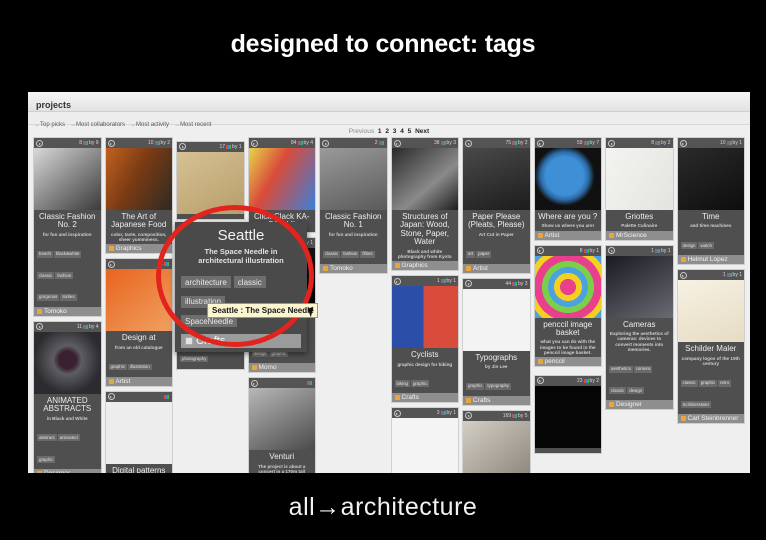  Describe the element at coordinates (643, 369) in the screenshot. I see `tag-camera: camera` at that location.